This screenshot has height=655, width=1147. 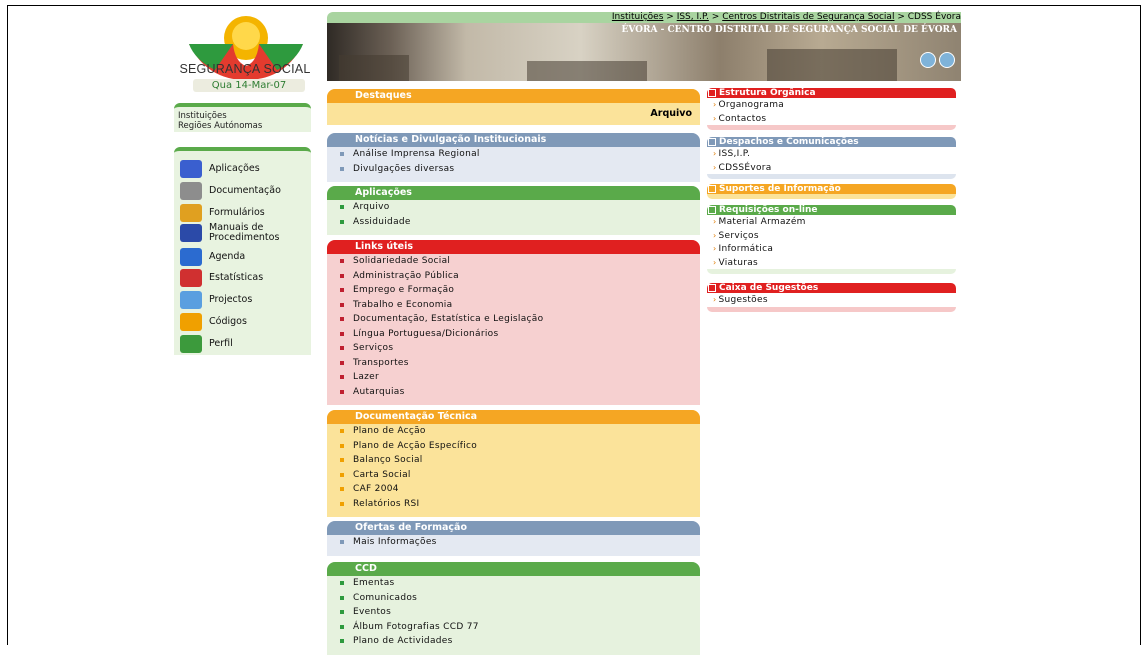 What do you see at coordinates (934, 17) in the screenshot?
I see `breadcrumb-current: CDSS Évora` at bounding box center [934, 17].